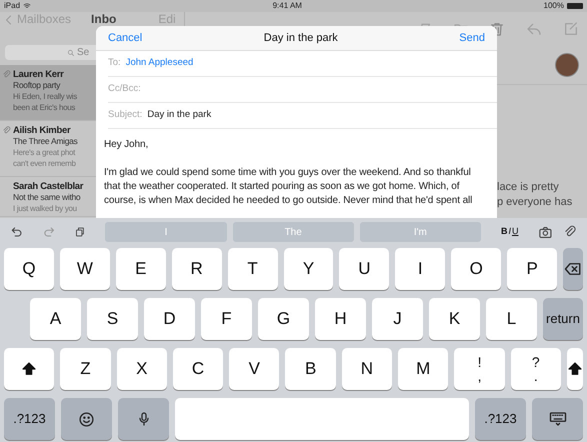 This screenshot has height=442, width=587. I want to click on key: U, so click(364, 269).